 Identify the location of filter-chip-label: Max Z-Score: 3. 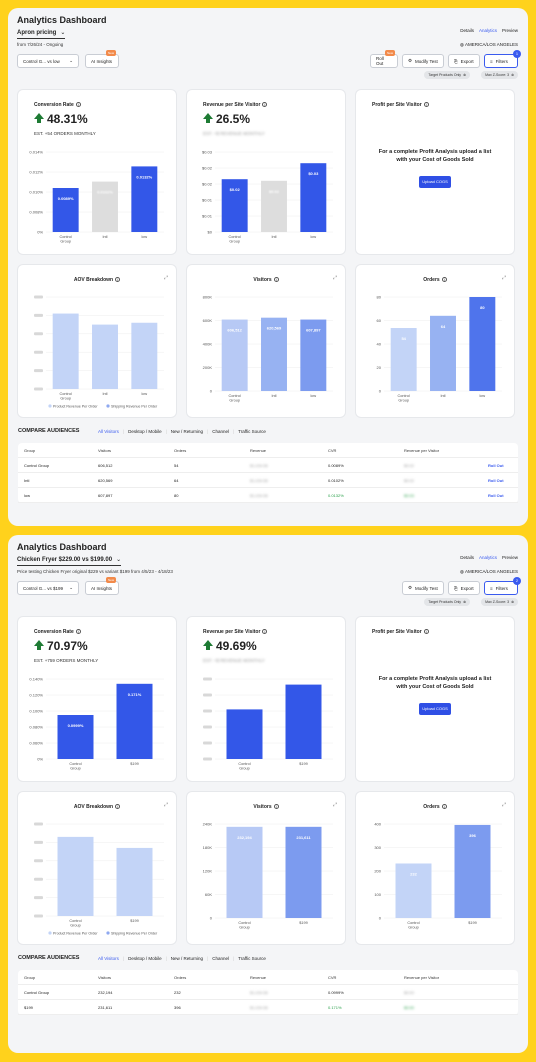
(497, 602).